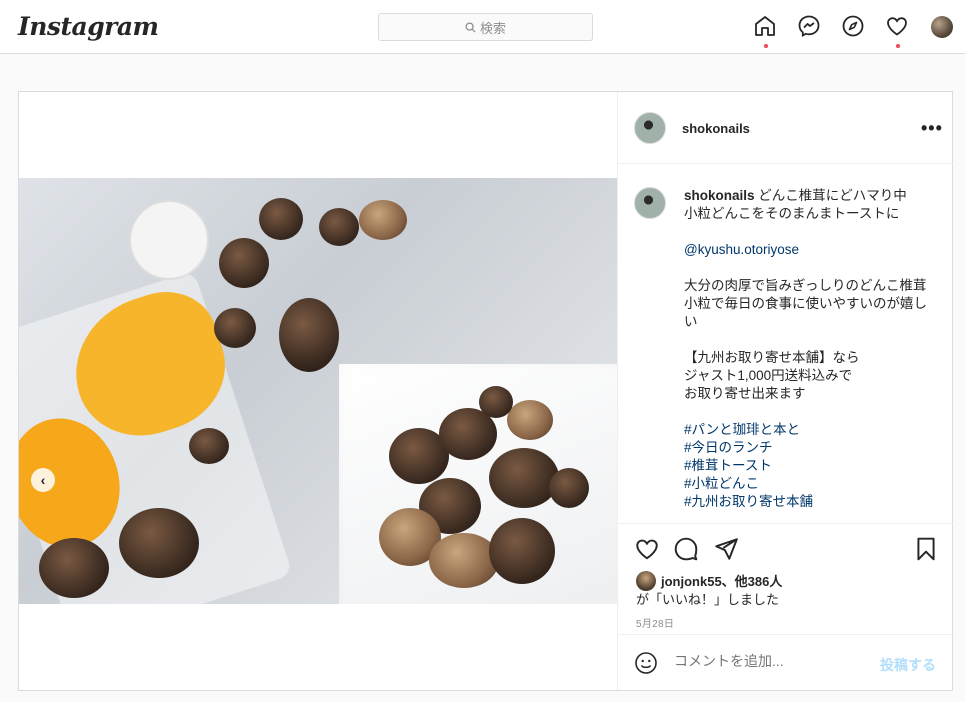  I want to click on comment-input, so click(769, 661).